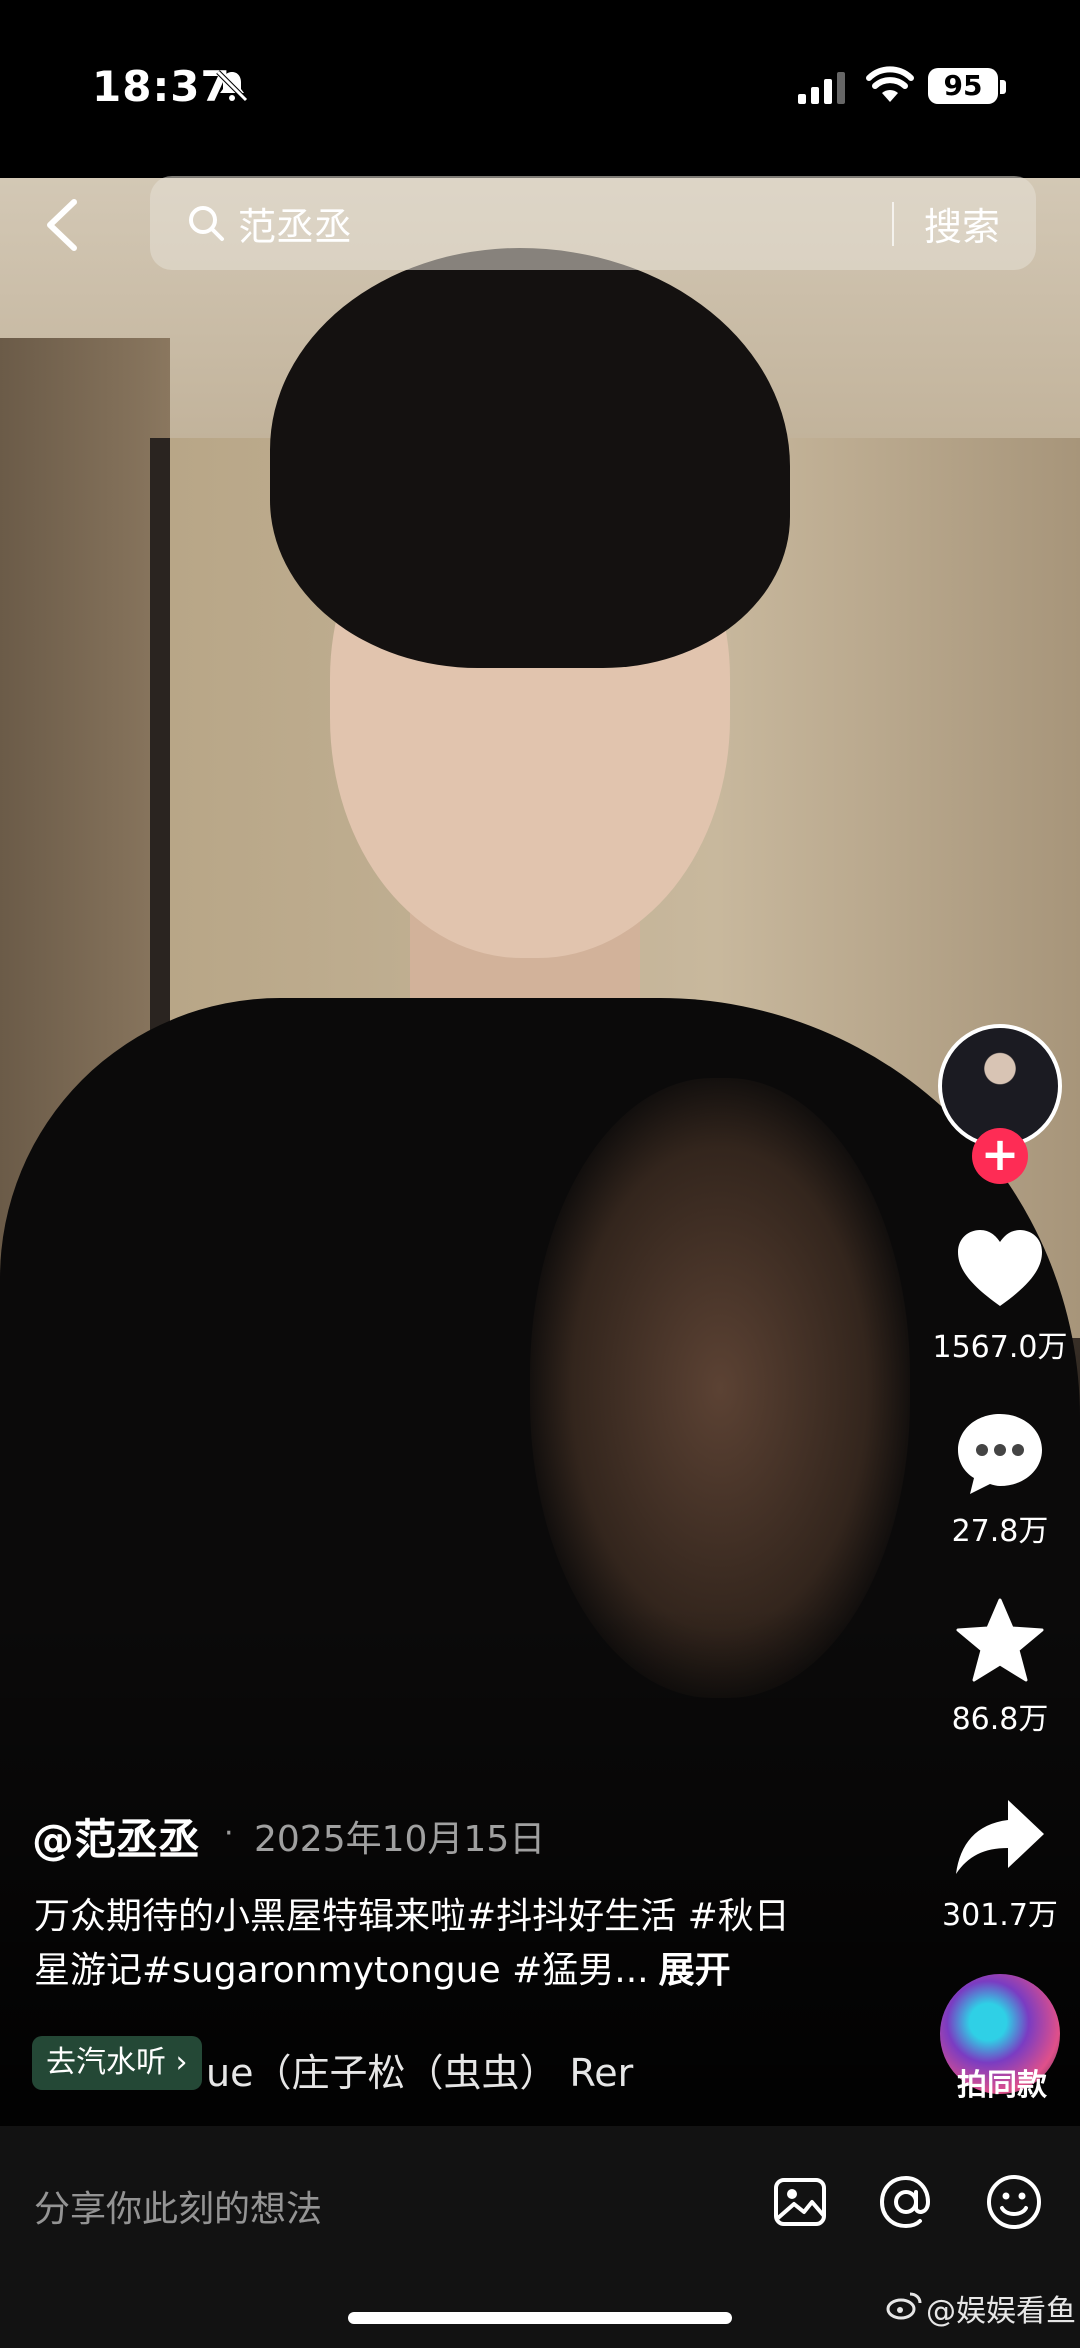 Image resolution: width=1080 pixels, height=2348 pixels. I want to click on wifi-icon, so click(890, 84).